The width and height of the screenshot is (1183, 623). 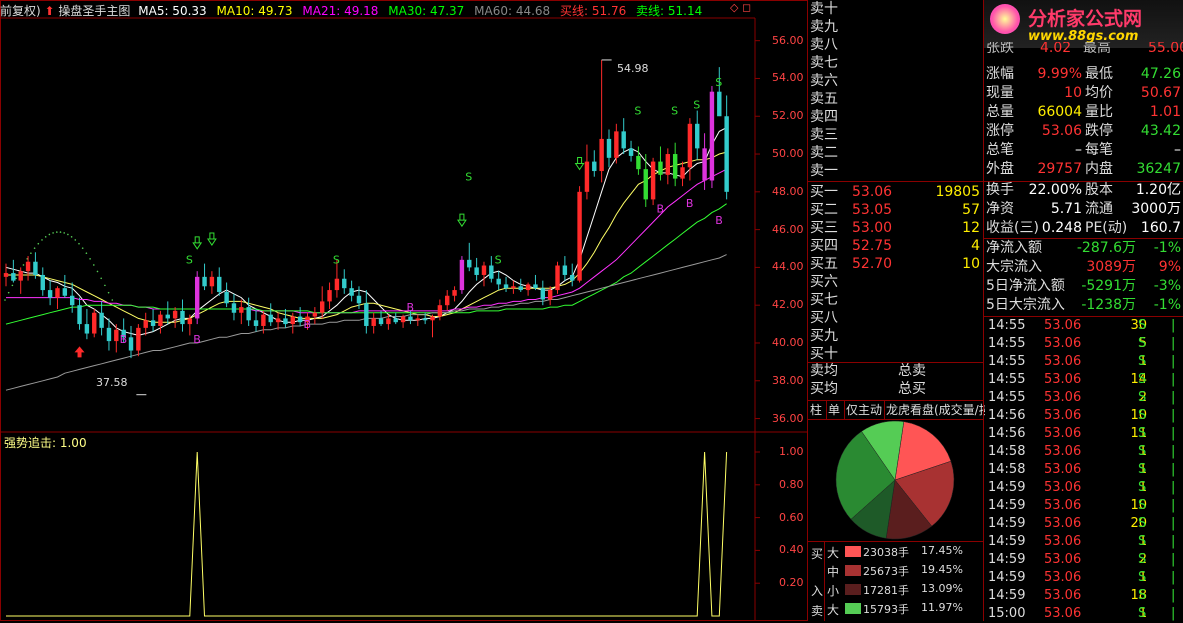 I want to click on flow-percent: 9%, so click(x=1169, y=267).